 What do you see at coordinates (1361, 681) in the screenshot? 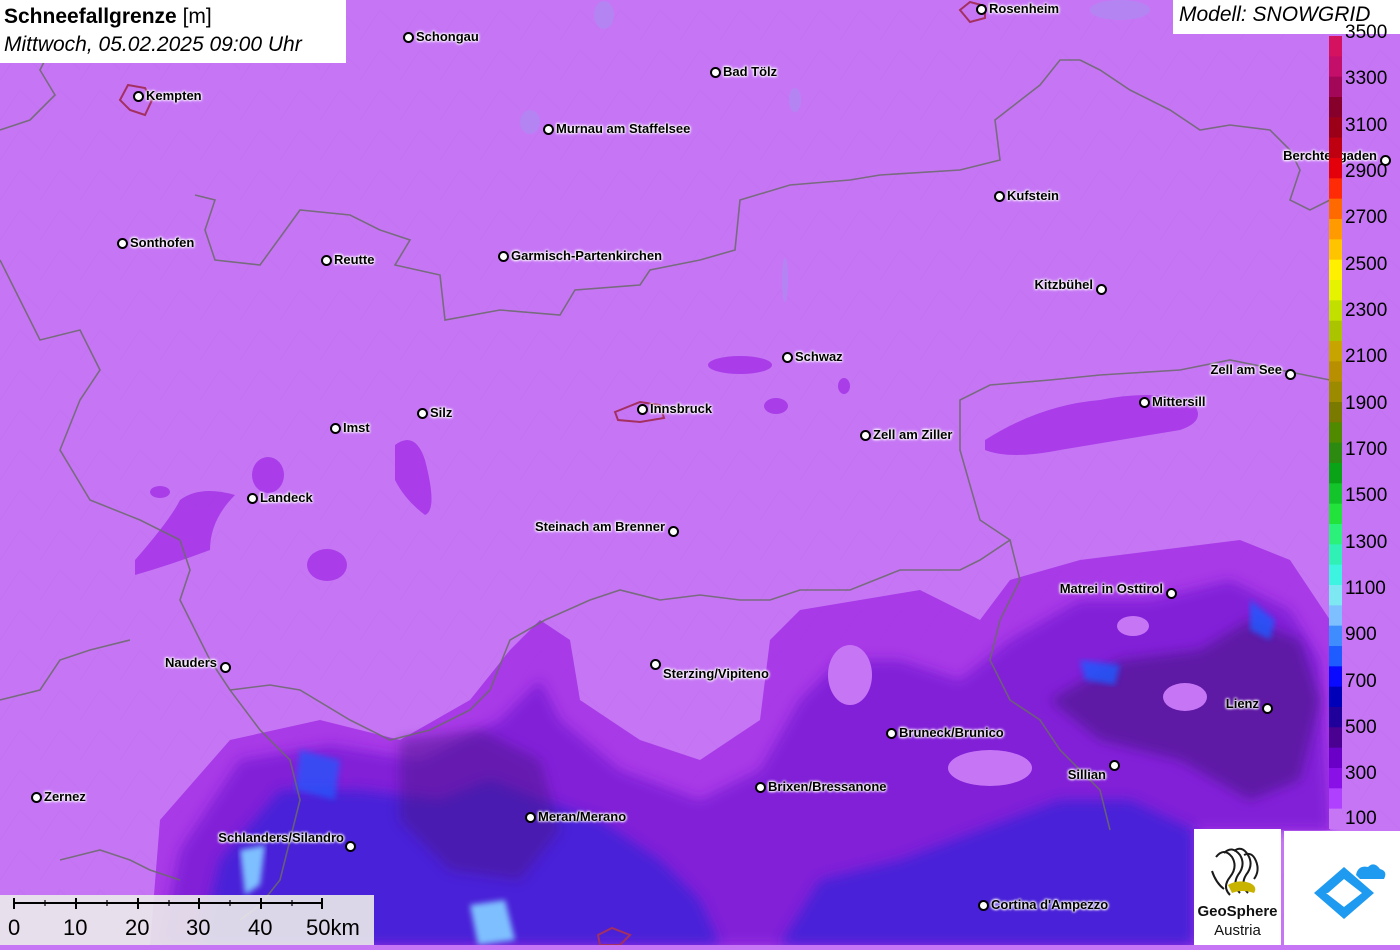
I see `legend-label: 700` at bounding box center [1361, 681].